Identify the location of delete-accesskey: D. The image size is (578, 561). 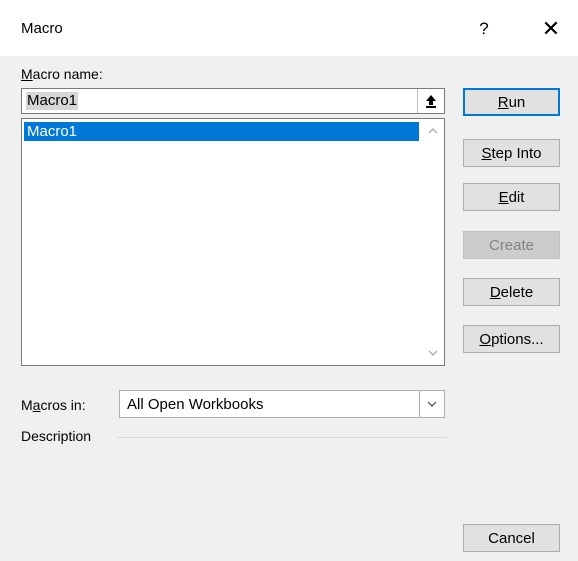
(495, 292).